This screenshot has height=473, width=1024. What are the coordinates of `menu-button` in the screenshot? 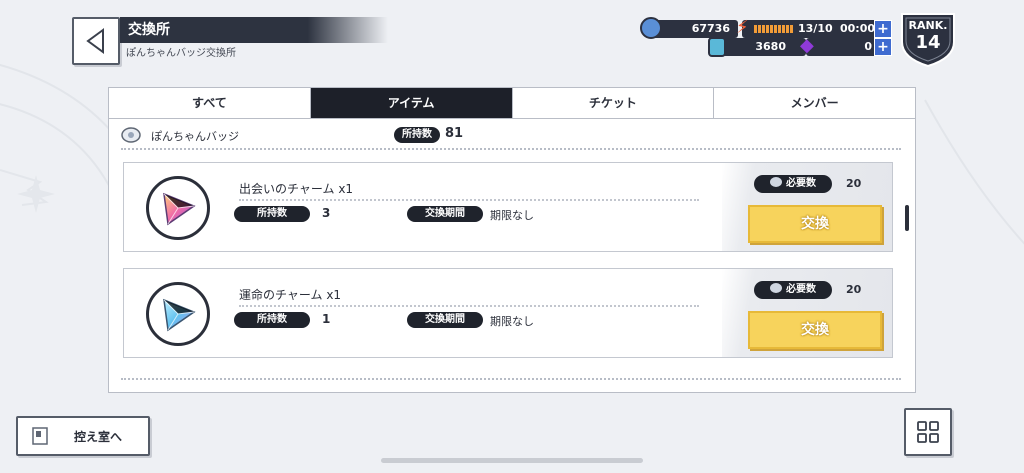 It's located at (928, 432).